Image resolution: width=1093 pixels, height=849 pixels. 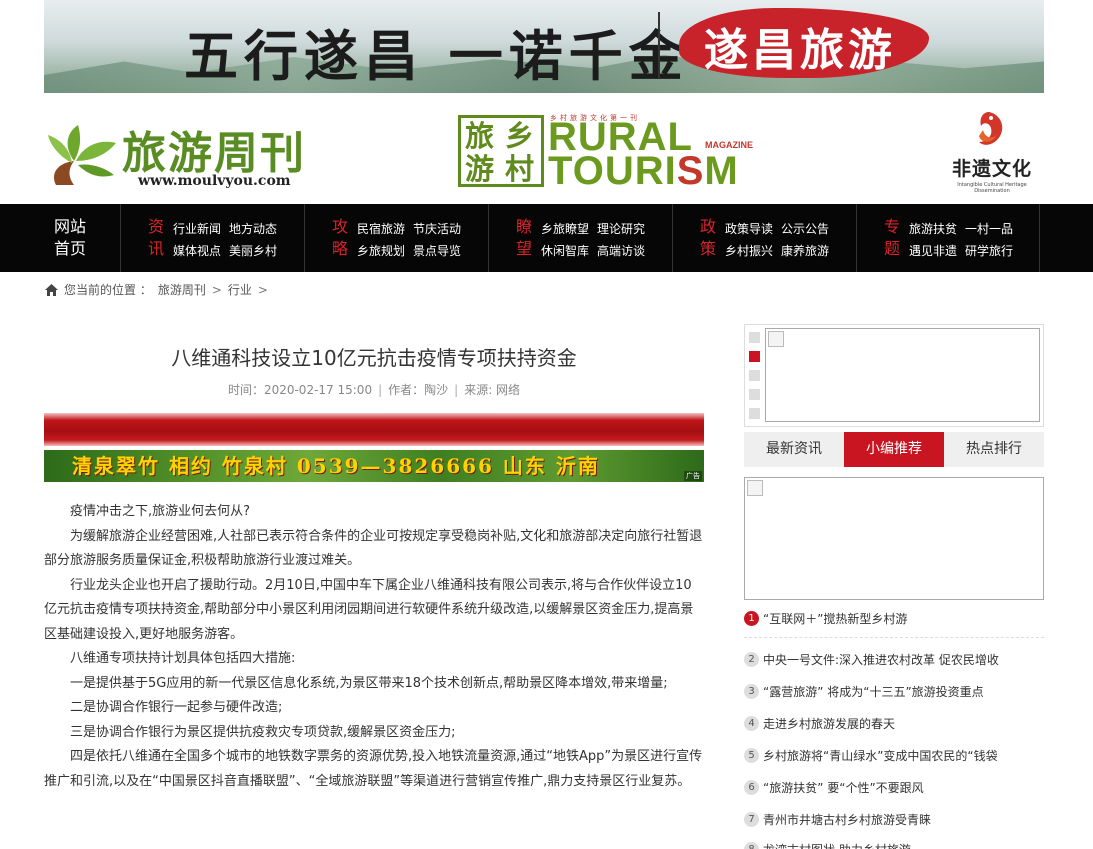 What do you see at coordinates (520, 169) in the screenshot?
I see `seal-char: 村` at bounding box center [520, 169].